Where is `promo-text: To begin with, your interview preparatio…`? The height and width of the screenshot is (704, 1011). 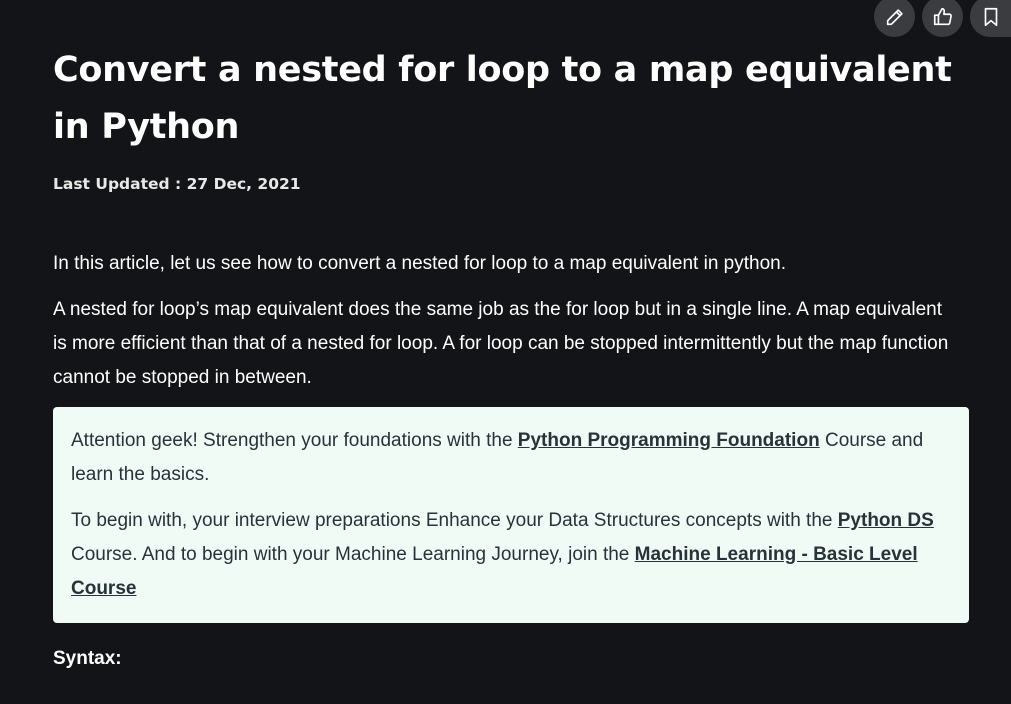
promo-text: To begin with, your interview preparatio… is located at coordinates (454, 520).